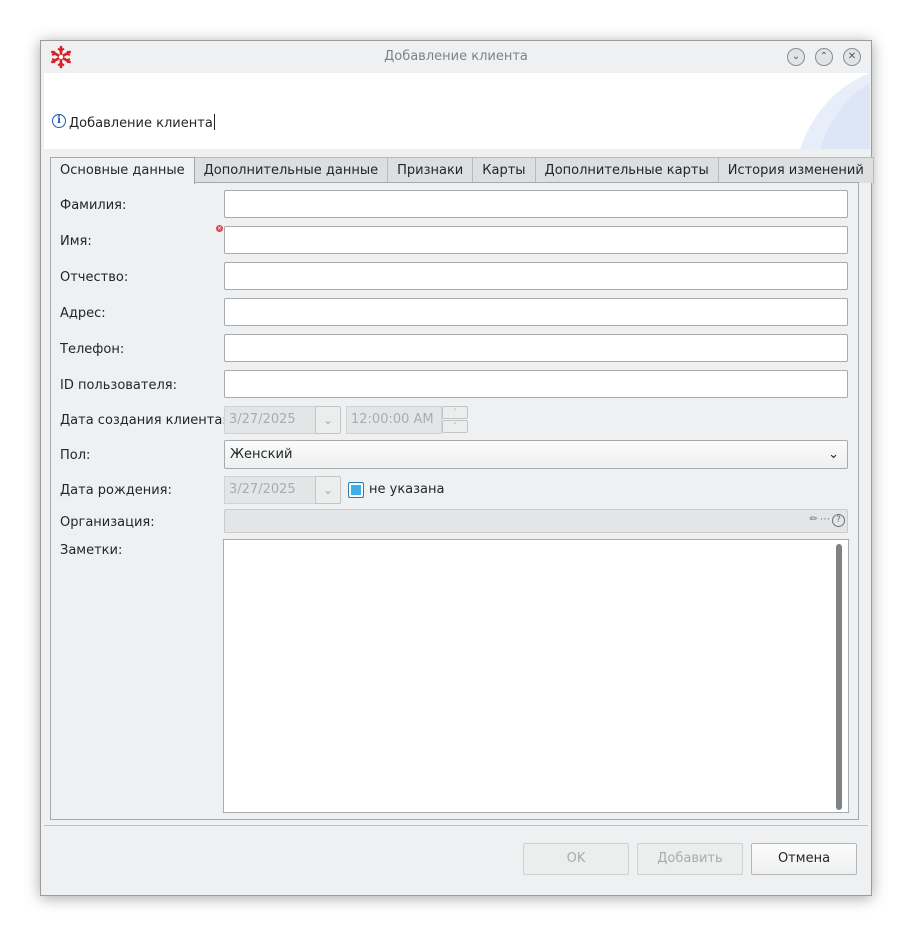 Image resolution: width=912 pixels, height=936 pixels. What do you see at coordinates (356, 490) in the screenshot?
I see `birth-date-unspecified-checkbox` at bounding box center [356, 490].